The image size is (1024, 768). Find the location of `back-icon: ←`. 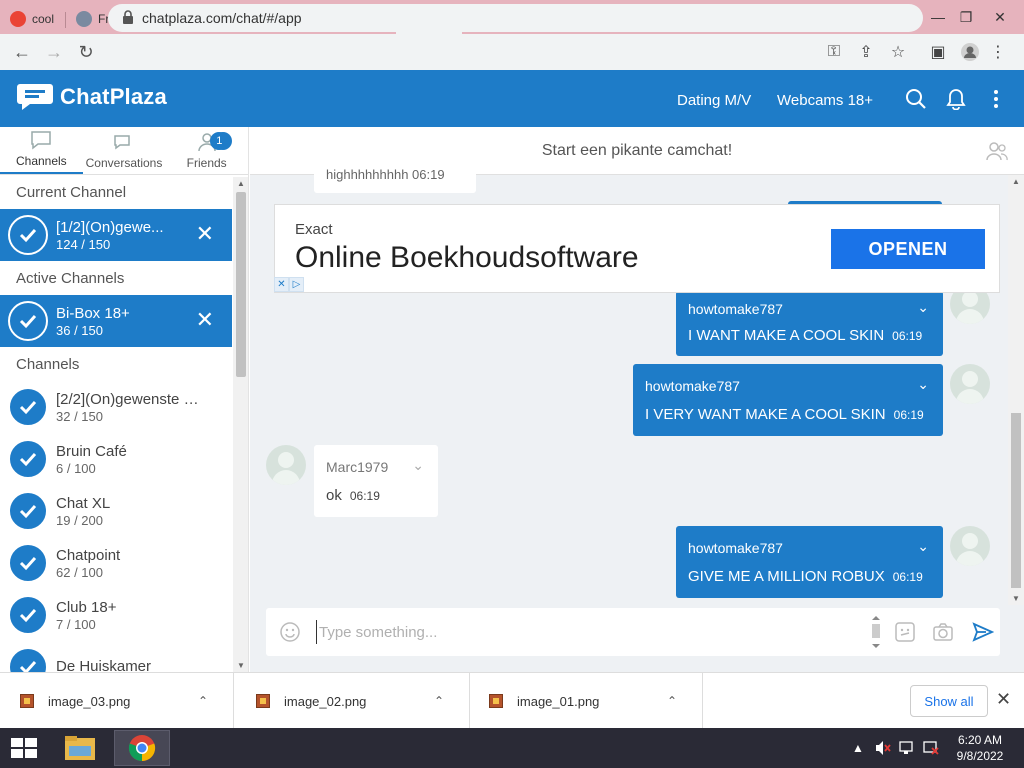

back-icon: ← is located at coordinates (22, 52).